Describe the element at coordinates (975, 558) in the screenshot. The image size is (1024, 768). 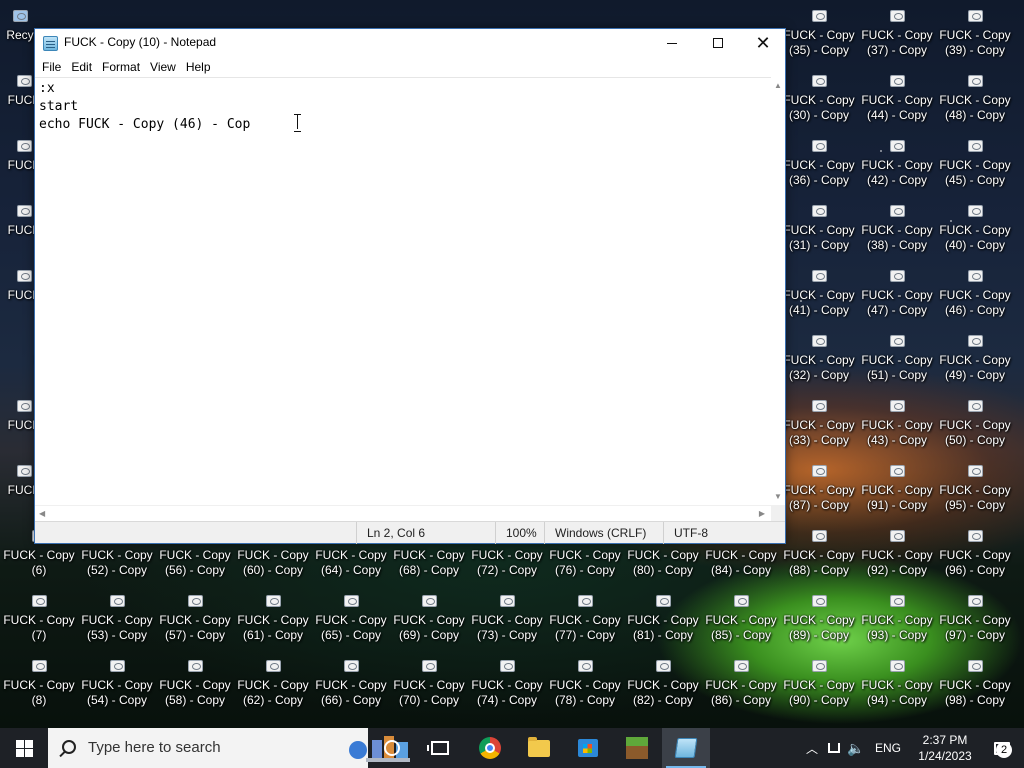
I see `desktop-icon: FUCK - Copy (96) - Copy` at that location.